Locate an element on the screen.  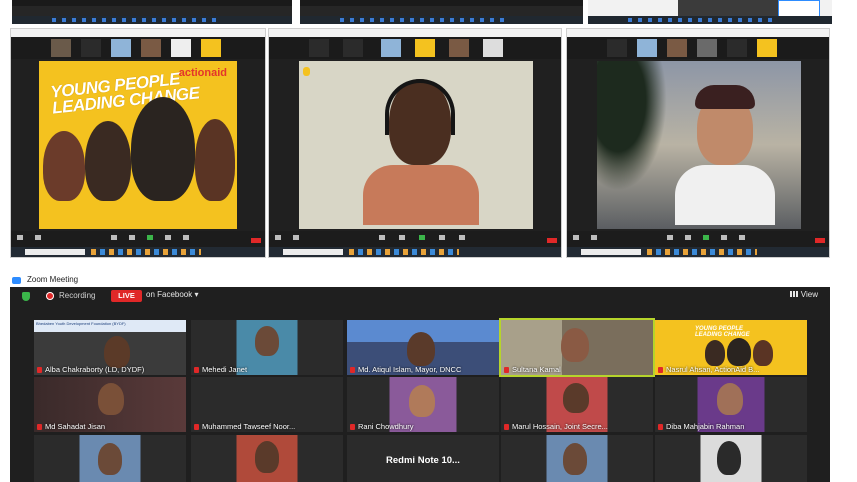
chevron-down-icon: ▾ is located at coordinates (196, 294).